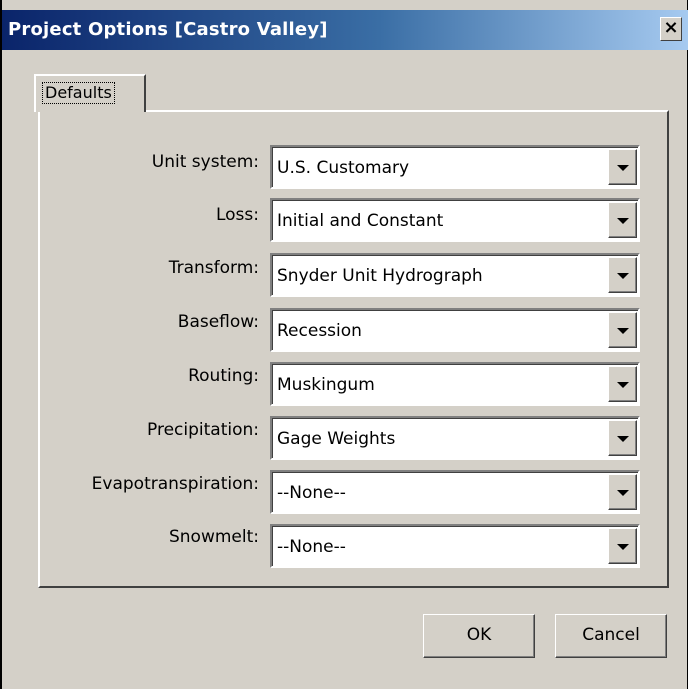  I want to click on baseflow-select: Recession, so click(455, 330).